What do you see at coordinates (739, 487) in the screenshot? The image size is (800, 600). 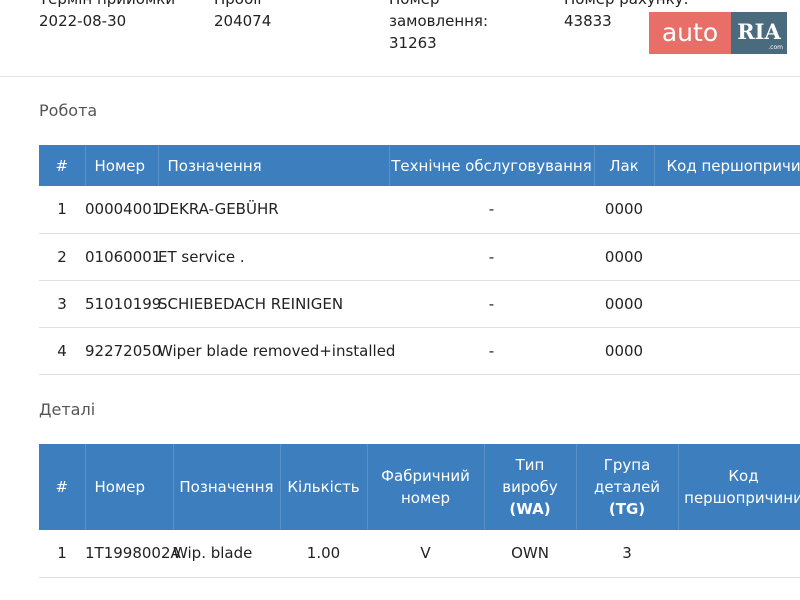 I see `parts-col-cause-code: Код першопричини` at bounding box center [739, 487].